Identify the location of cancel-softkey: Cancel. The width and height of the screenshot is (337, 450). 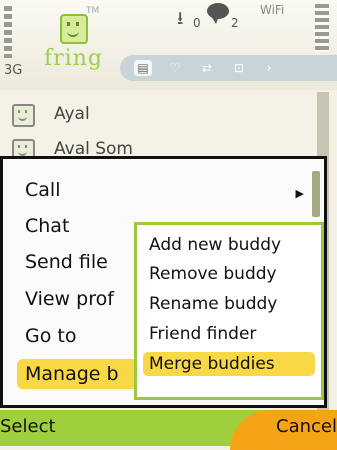
(306, 426).